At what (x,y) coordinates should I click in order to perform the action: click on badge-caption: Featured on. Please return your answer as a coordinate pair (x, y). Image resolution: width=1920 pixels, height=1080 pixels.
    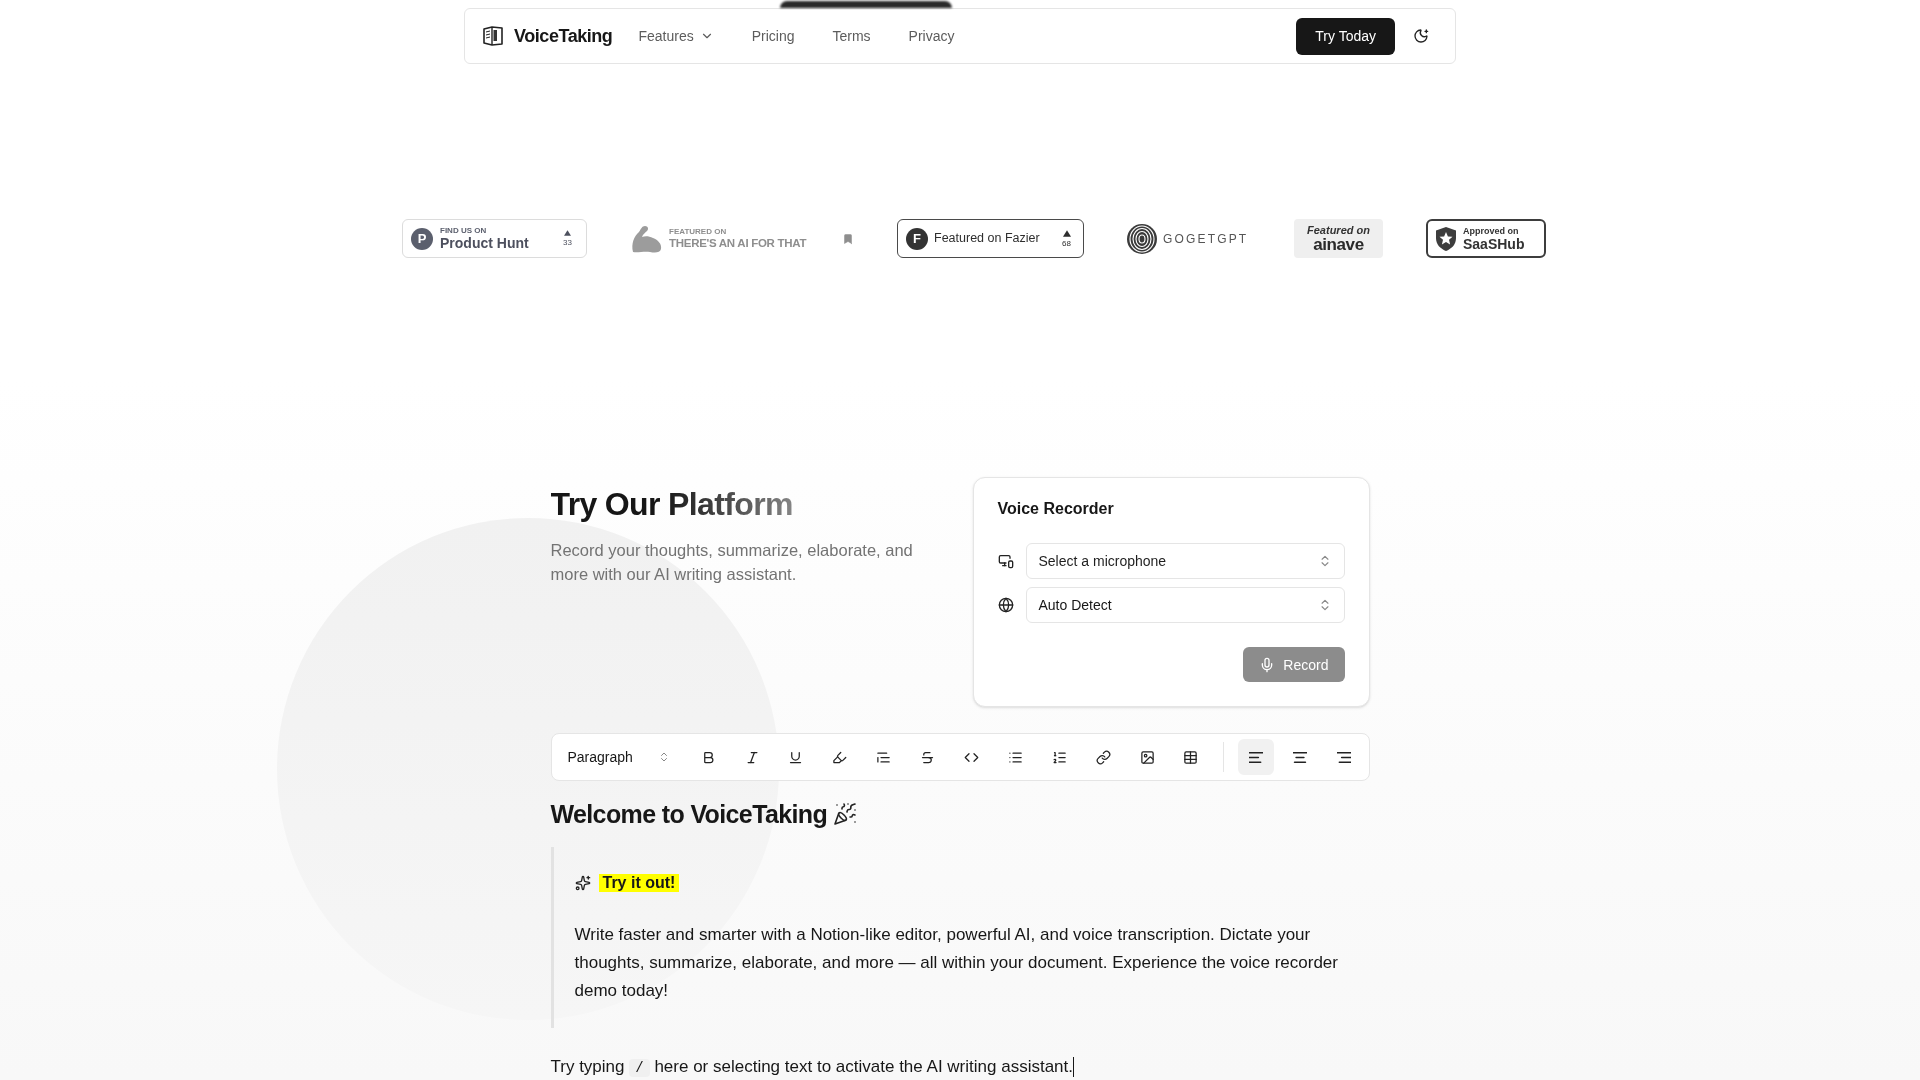
    Looking at the image, I should click on (1338, 230).